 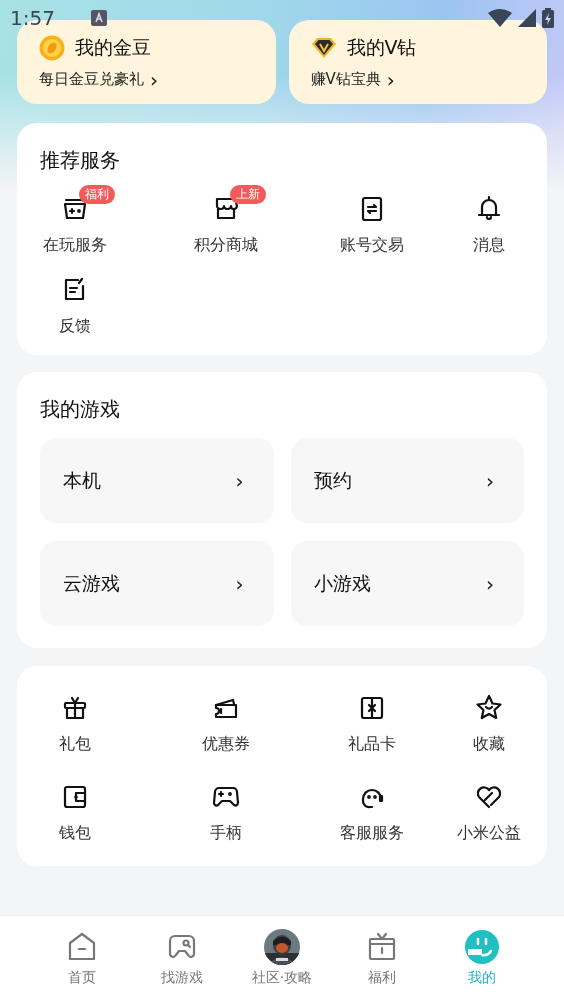 I want to click on keyboard-icon, so click(x=98, y=18).